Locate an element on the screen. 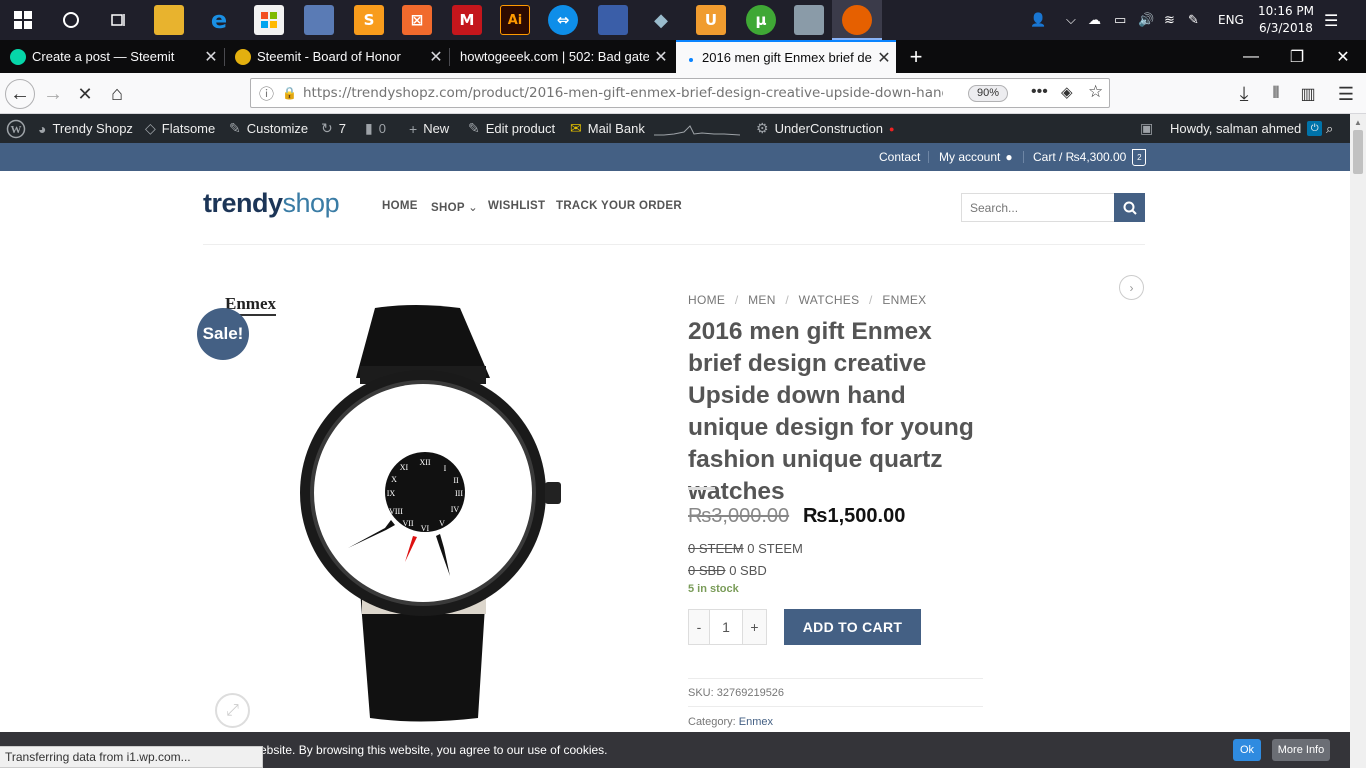 The height and width of the screenshot is (768, 1366). volume-icon: 🔊 is located at coordinates (1146, 20).